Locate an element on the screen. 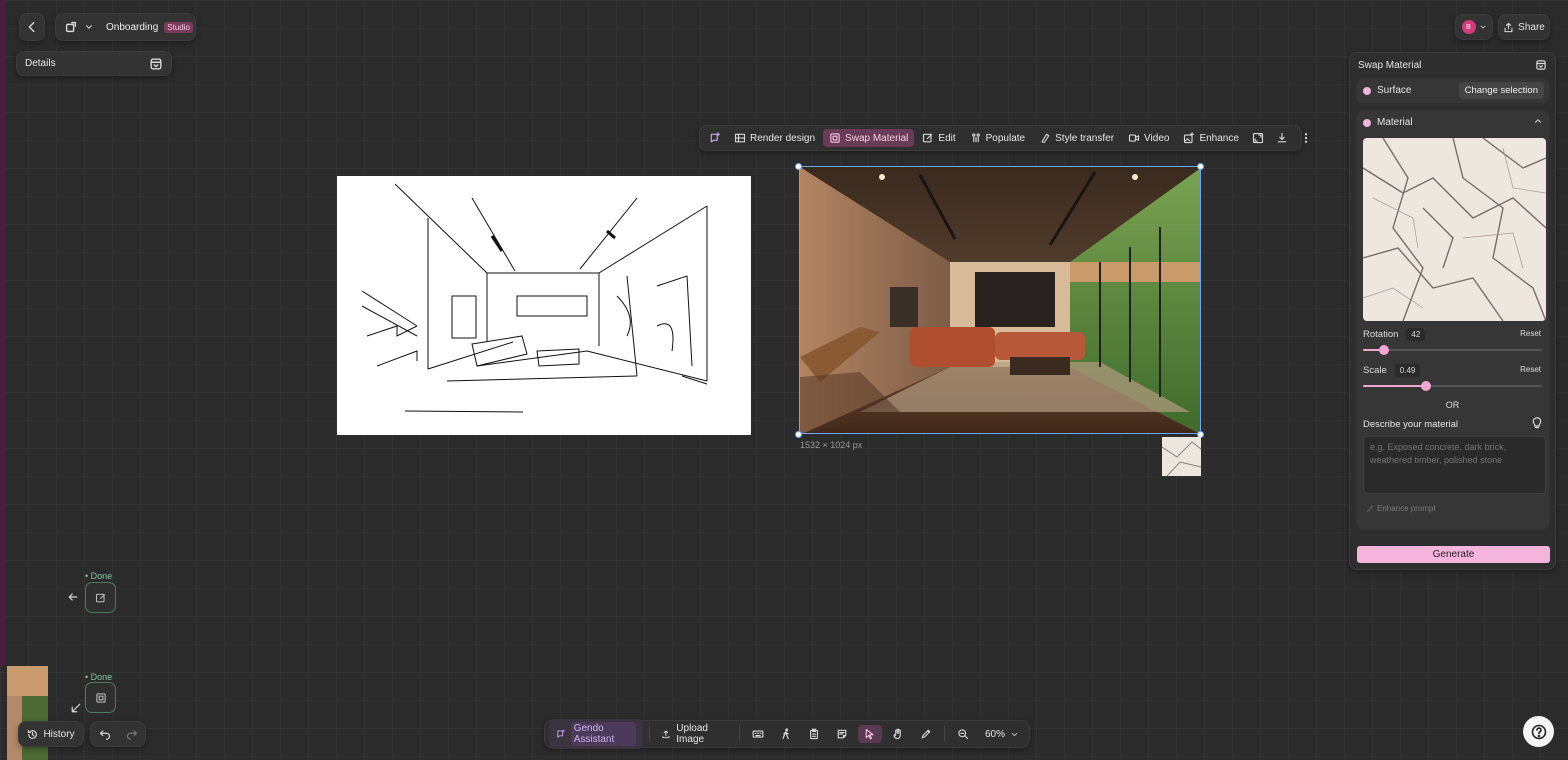  zoom-button is located at coordinates (963, 734).